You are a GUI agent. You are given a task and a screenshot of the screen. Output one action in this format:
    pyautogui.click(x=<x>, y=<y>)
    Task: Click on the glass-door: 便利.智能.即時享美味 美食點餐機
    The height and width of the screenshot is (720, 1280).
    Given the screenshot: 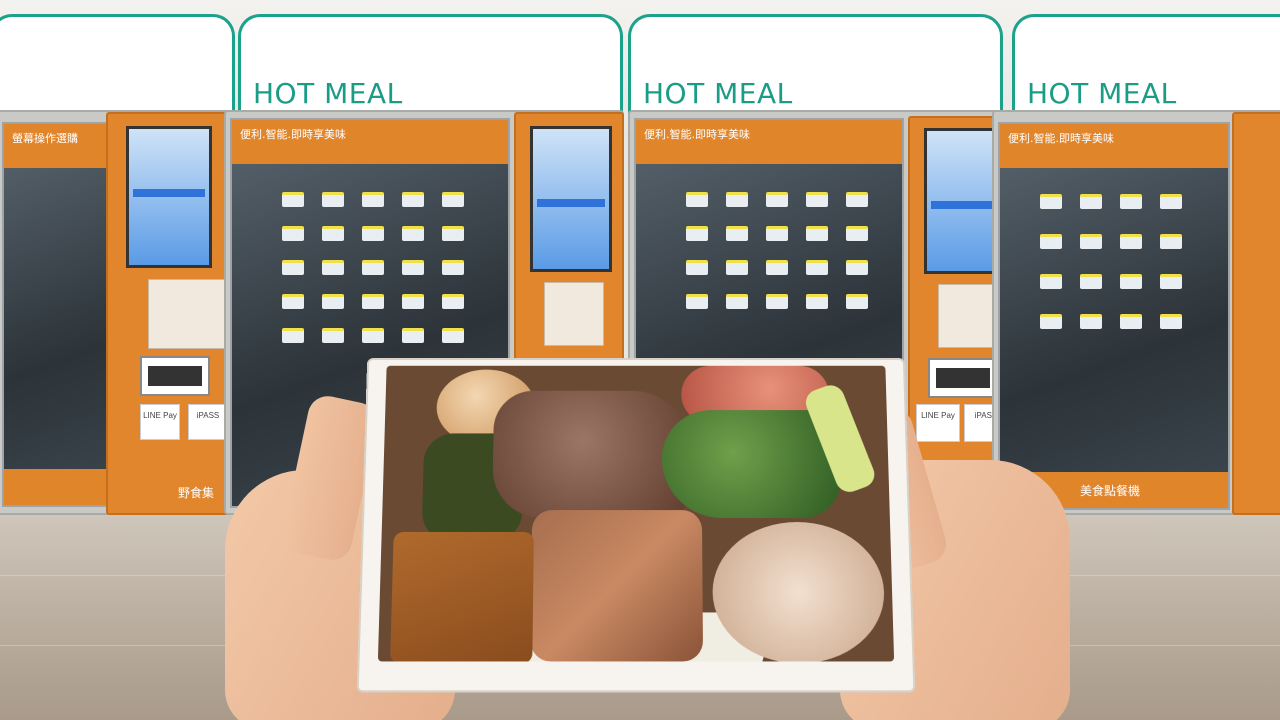 What is the action you would take?
    pyautogui.click(x=1114, y=316)
    